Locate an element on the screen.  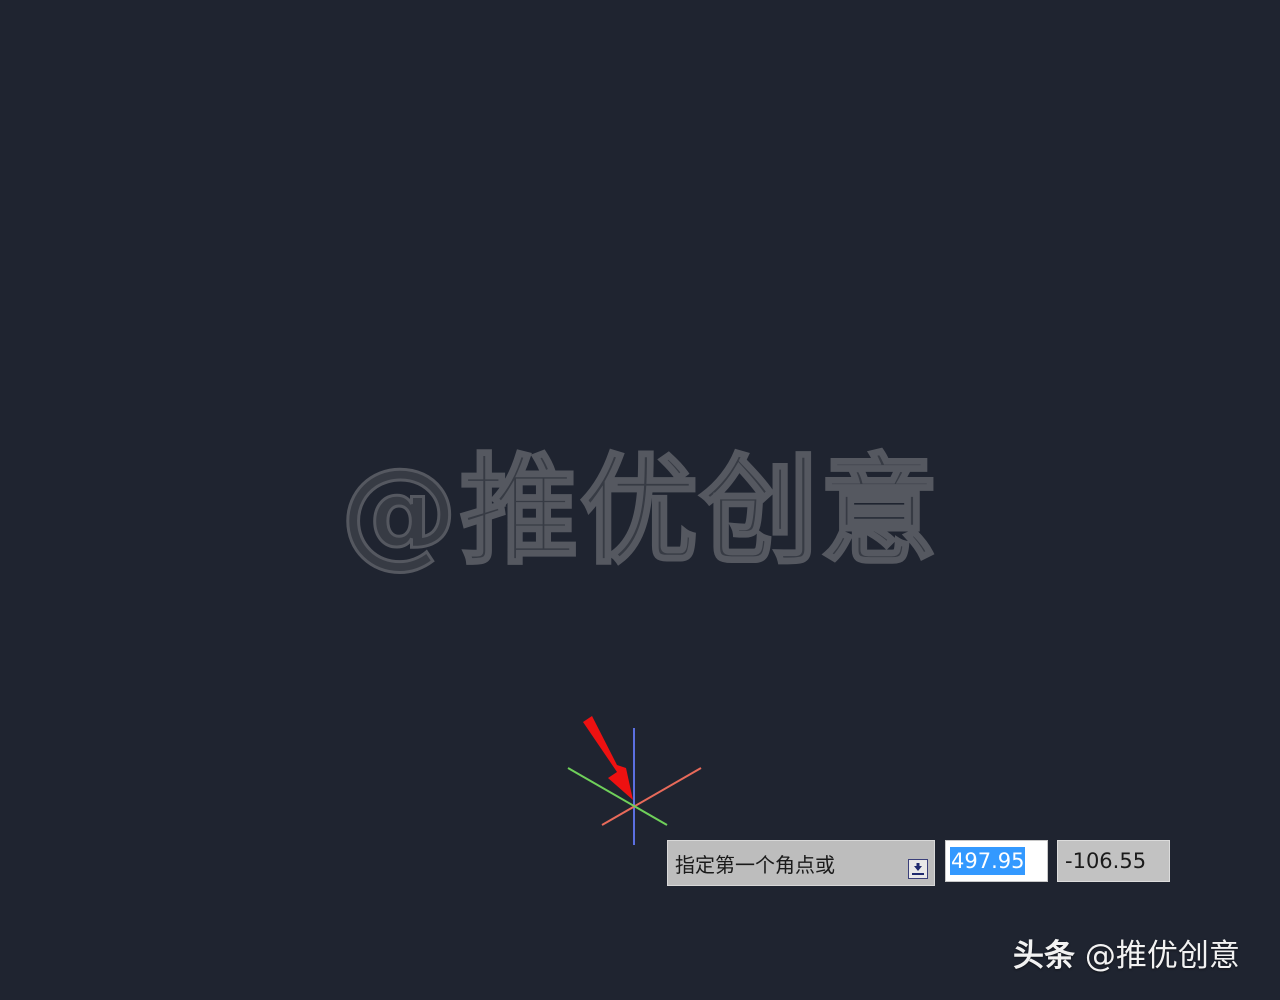
crosshair-icon is located at coordinates (634, 786).